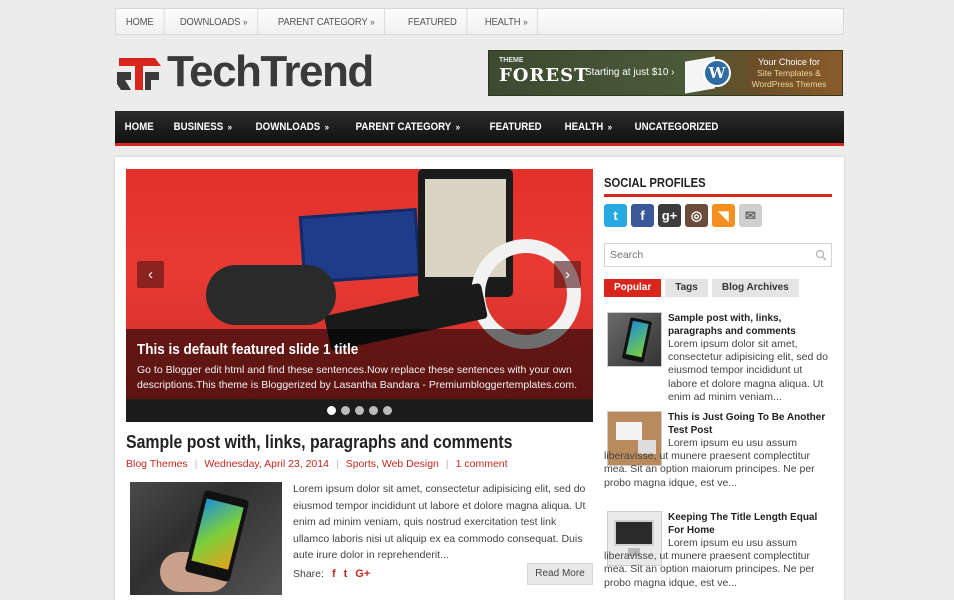 The width and height of the screenshot is (954, 600). I want to click on main-nav-item-home: HOME, so click(139, 127).